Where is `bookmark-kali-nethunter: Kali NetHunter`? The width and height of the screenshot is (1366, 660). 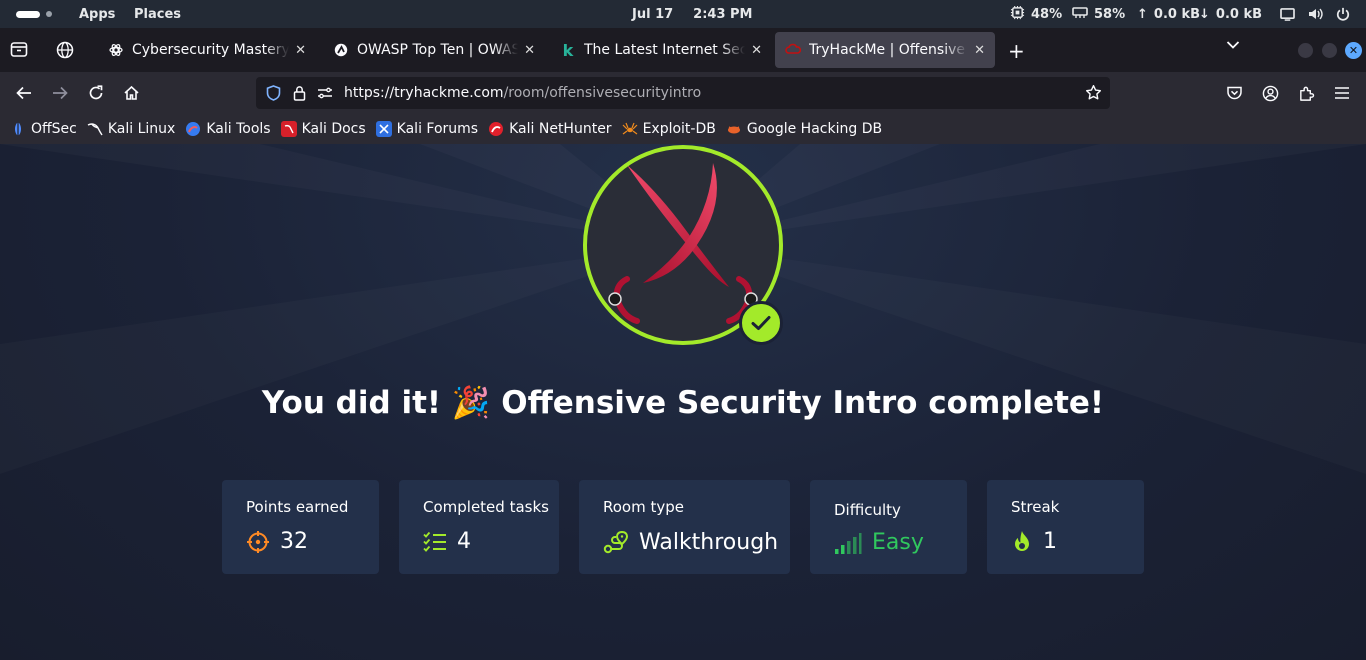 bookmark-kali-nethunter: Kali NetHunter is located at coordinates (550, 129).